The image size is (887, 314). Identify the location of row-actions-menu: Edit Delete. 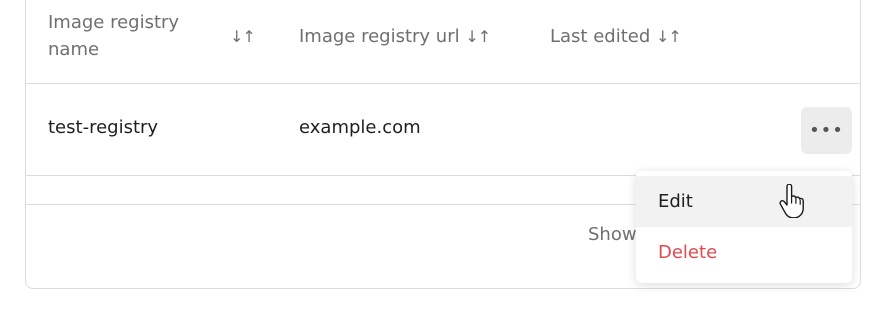
(744, 227).